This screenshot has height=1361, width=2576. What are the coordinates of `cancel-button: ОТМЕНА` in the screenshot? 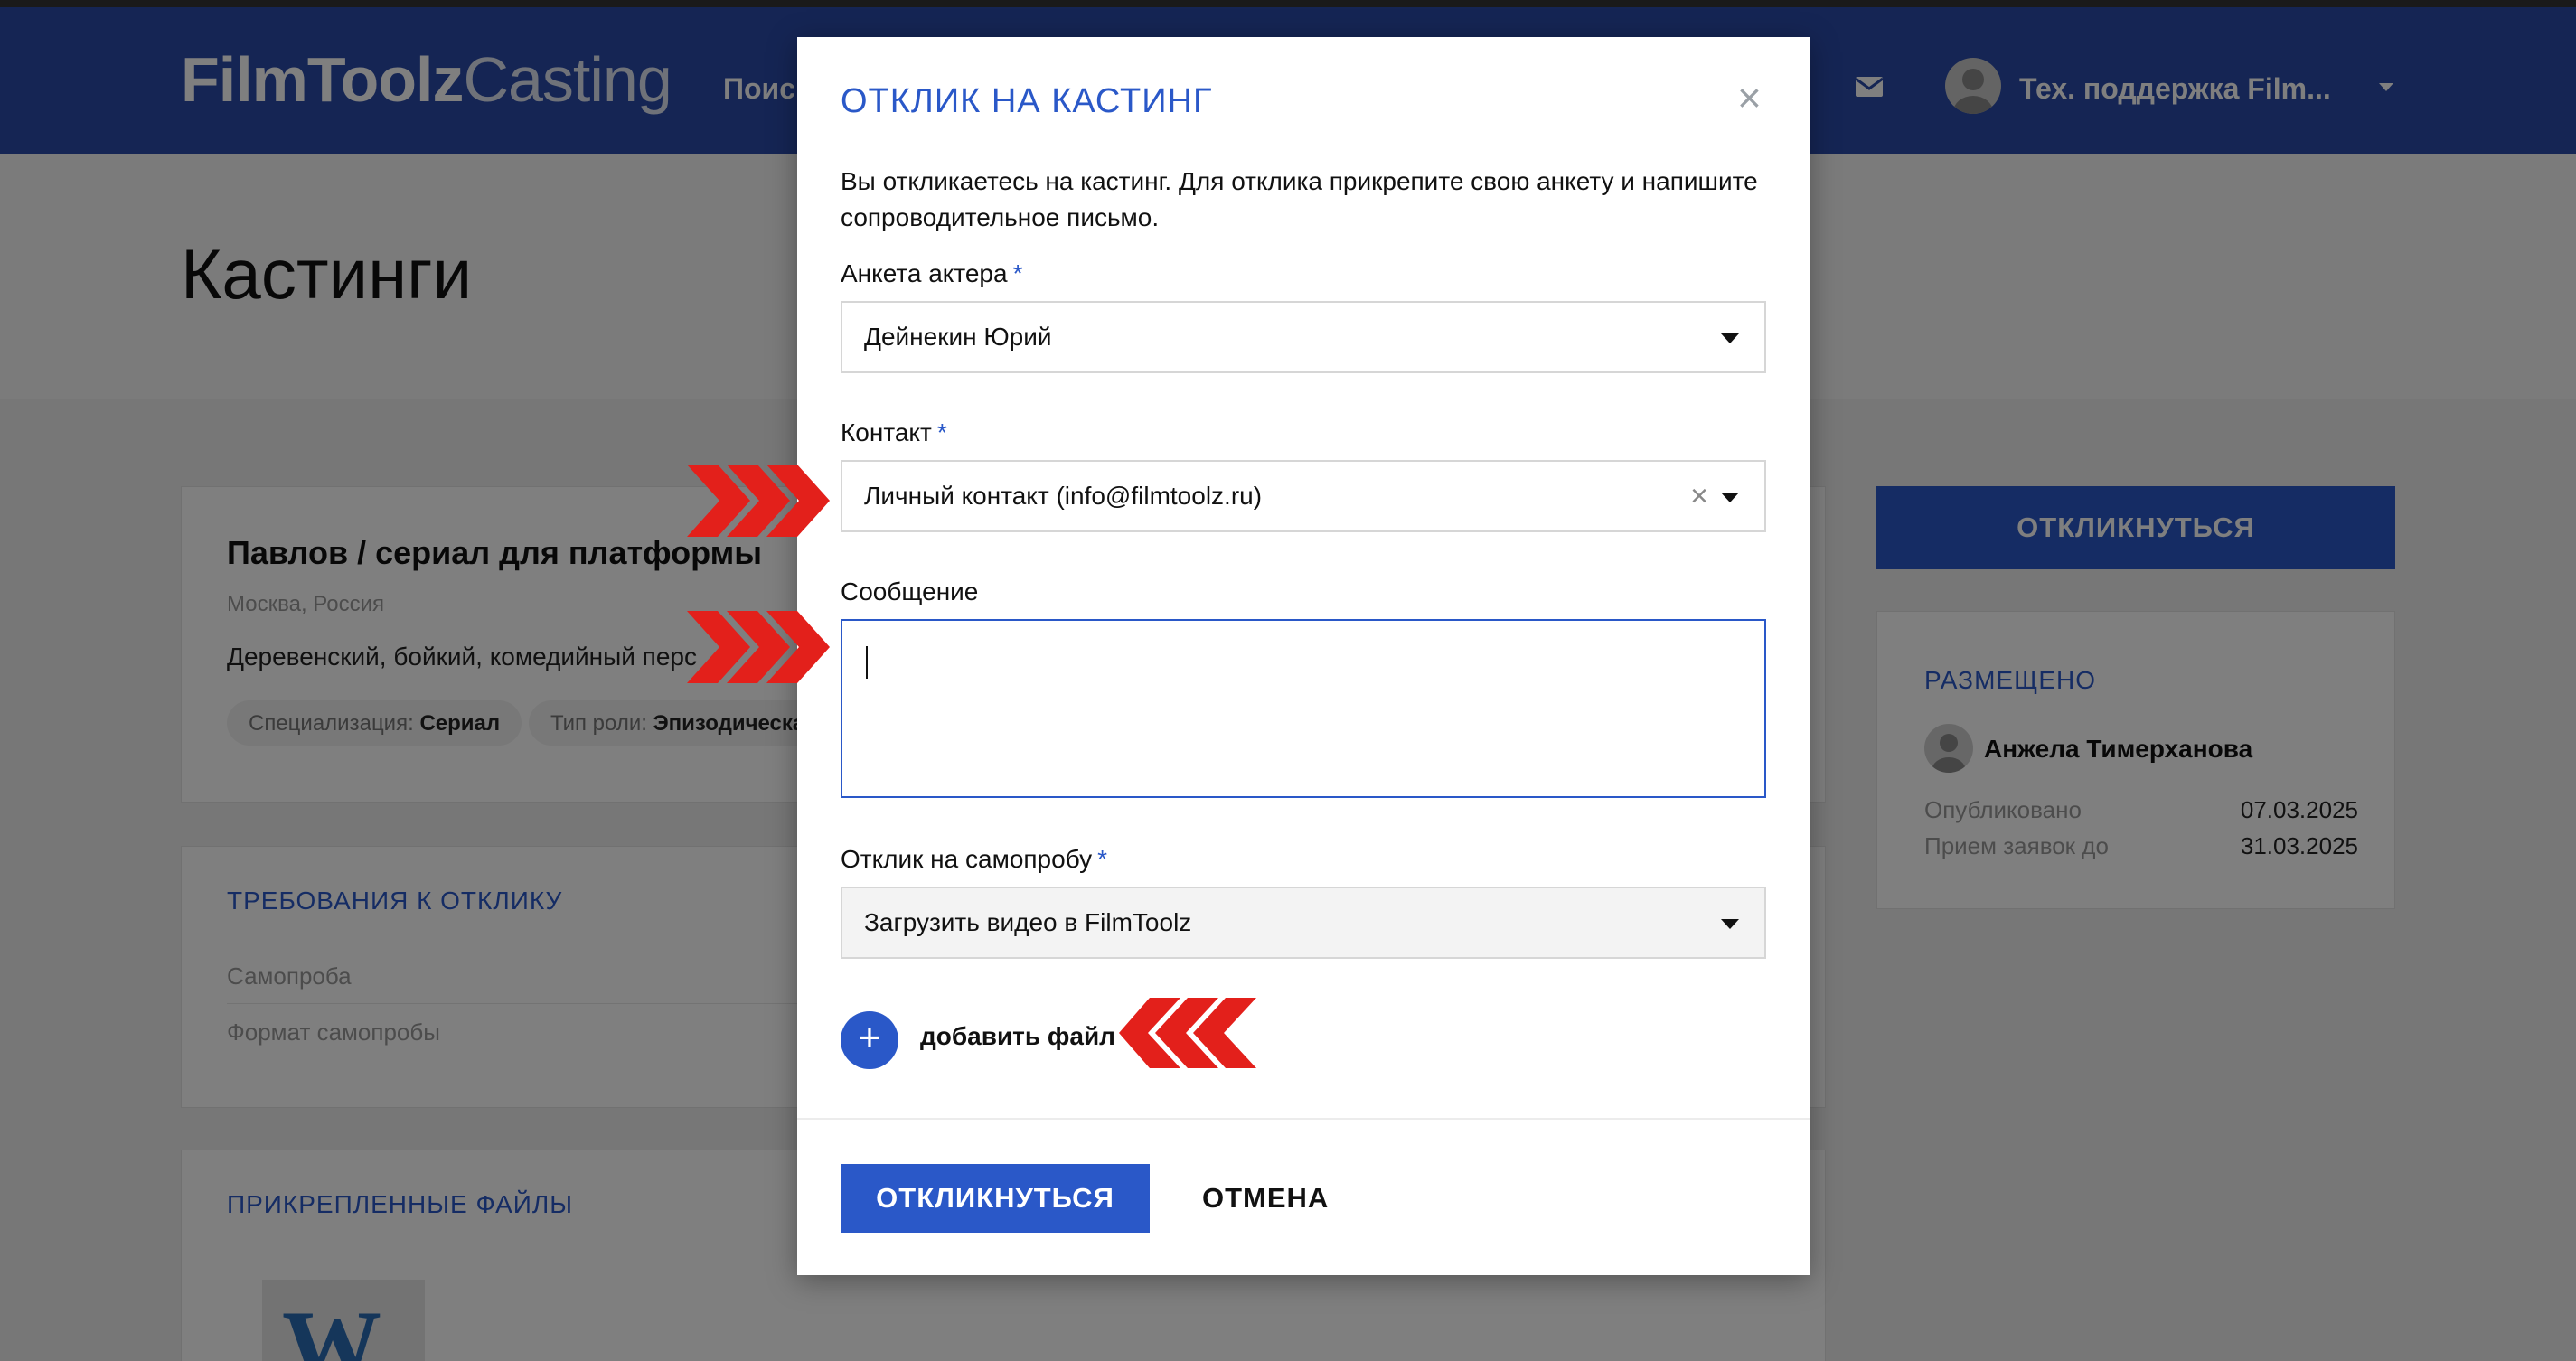 It's located at (1265, 1198).